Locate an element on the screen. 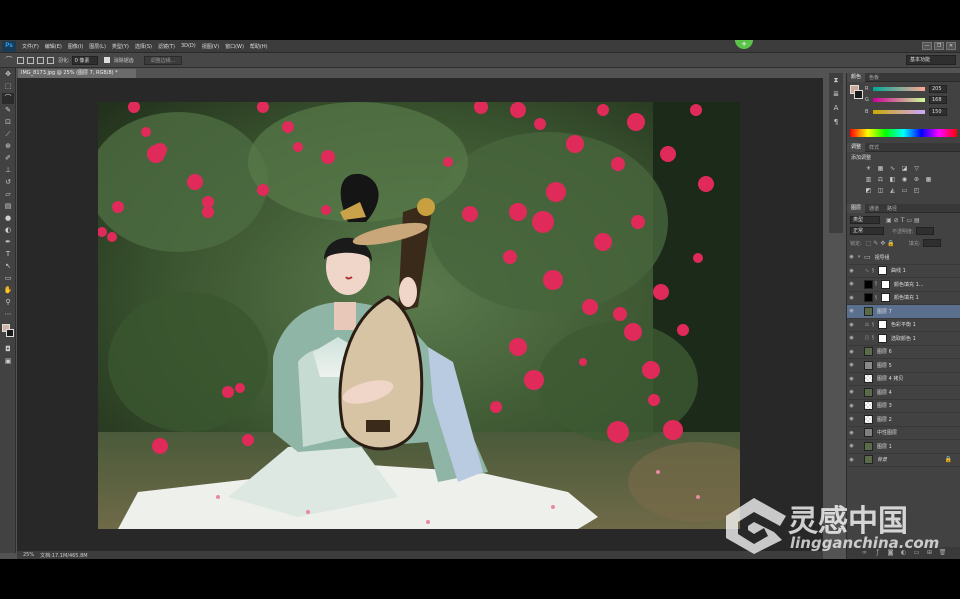  tab-styles: 样式 is located at coordinates (874, 147).